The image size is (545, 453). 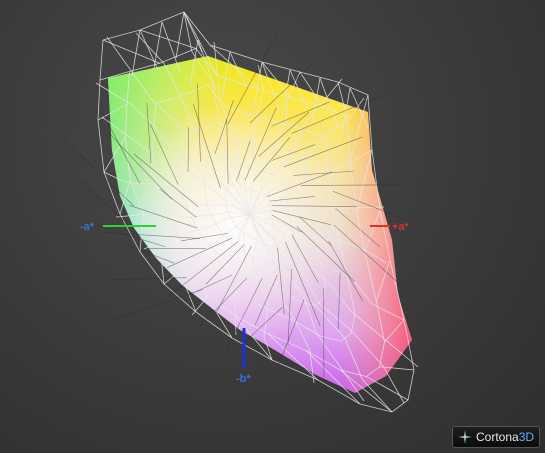 I want to click on neg-b-axis-label: -b*, so click(x=243, y=379).